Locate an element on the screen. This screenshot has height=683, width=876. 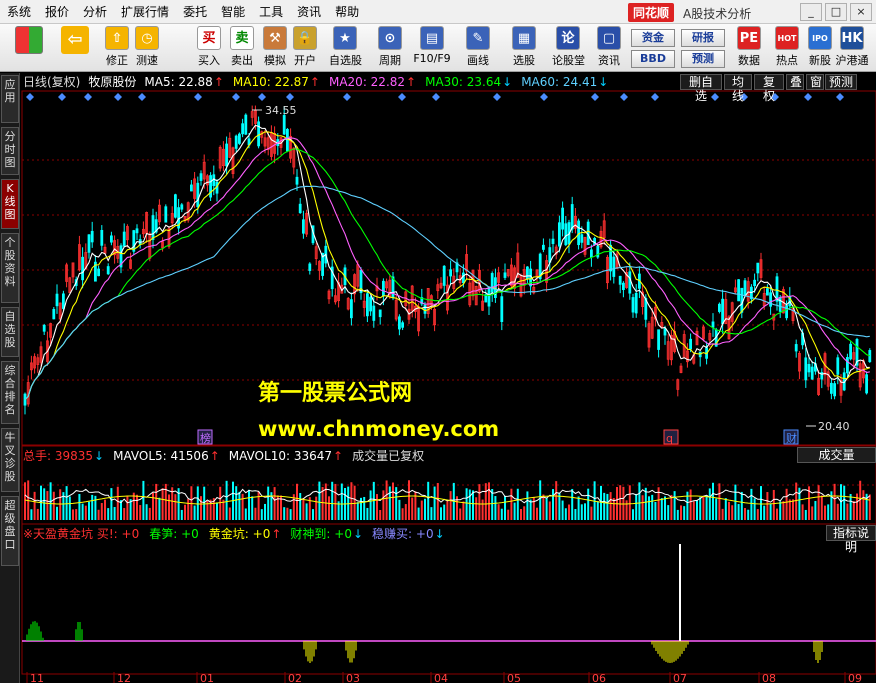
watermark-title: 第一股票公式网 is located at coordinates (335, 393).